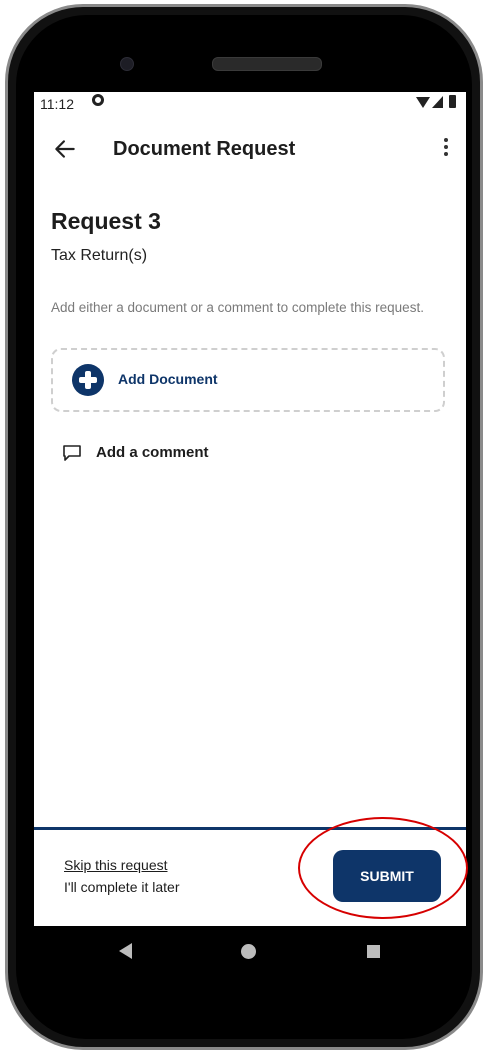 The height and width of the screenshot is (1053, 491). I want to click on request-subtitle: Tax Return(s), so click(99, 255).